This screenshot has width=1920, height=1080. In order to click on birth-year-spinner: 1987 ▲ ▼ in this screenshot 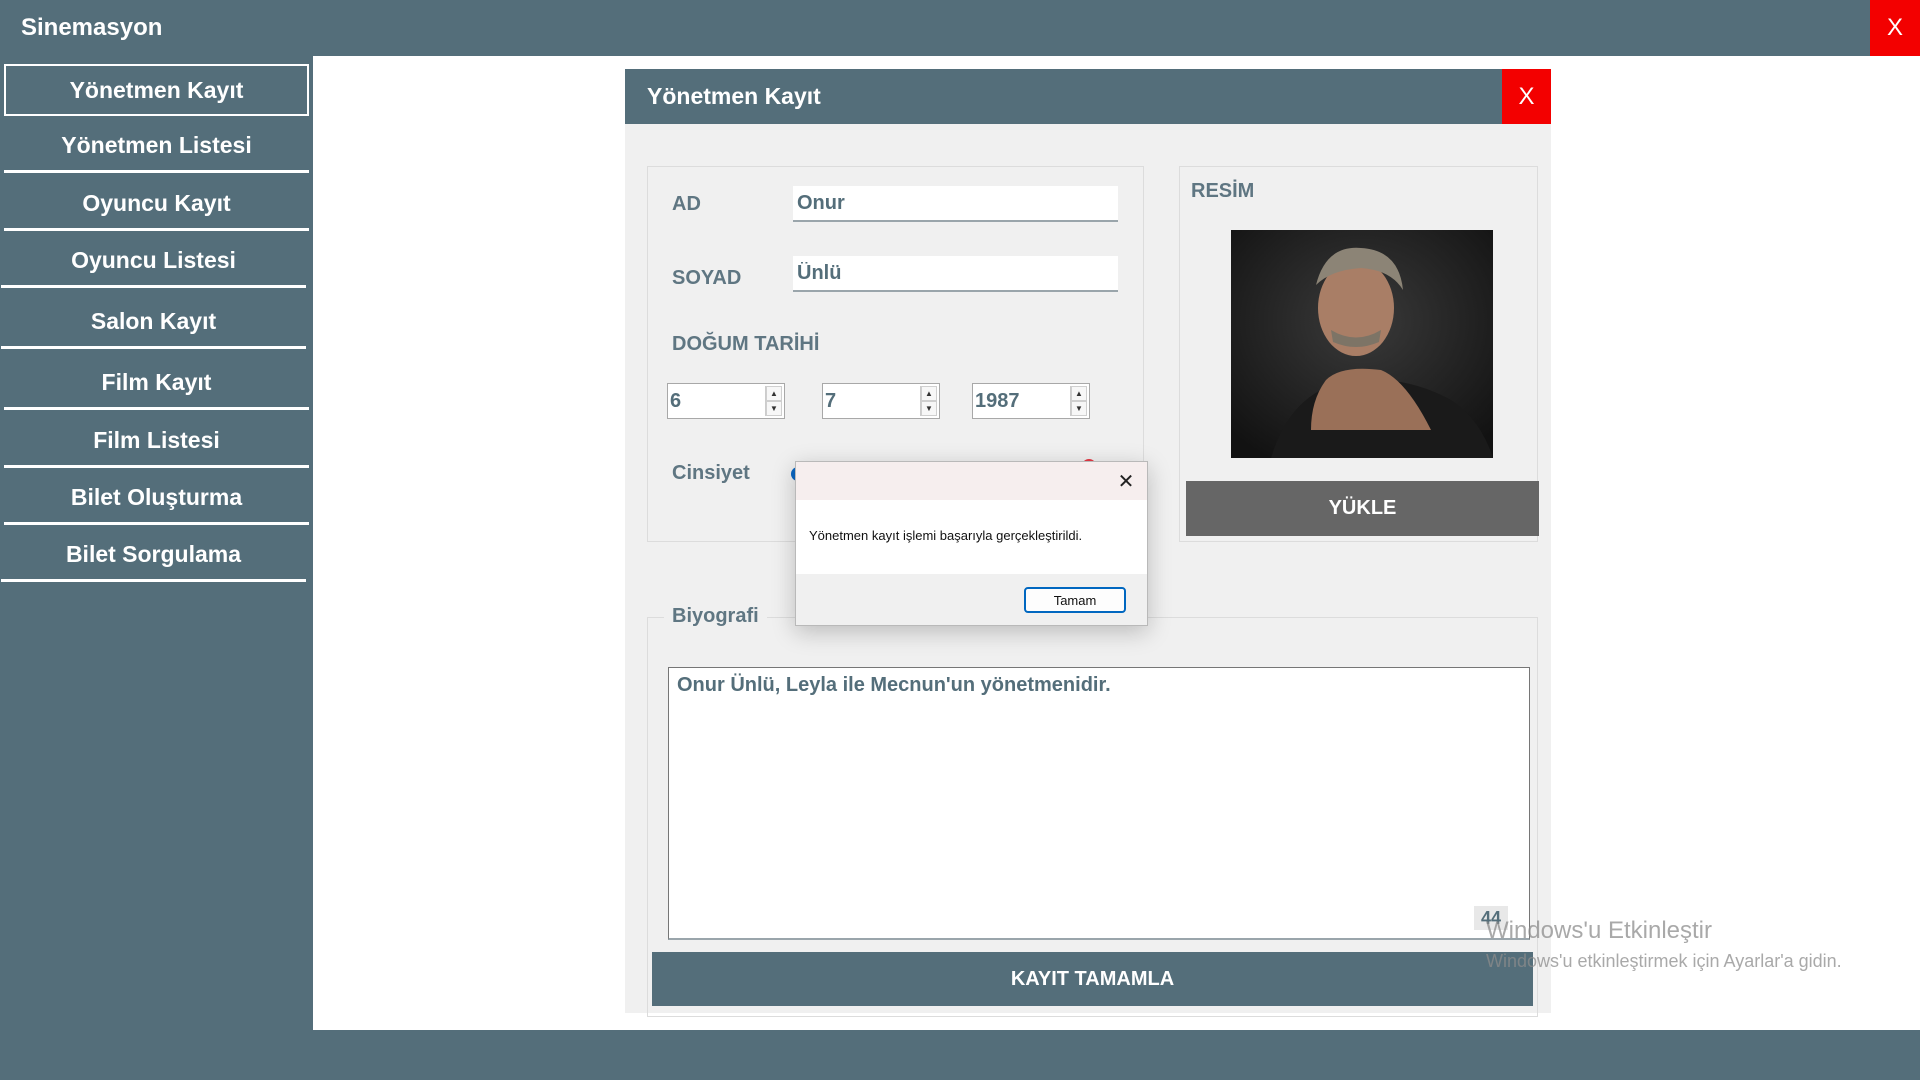, I will do `click(1031, 401)`.